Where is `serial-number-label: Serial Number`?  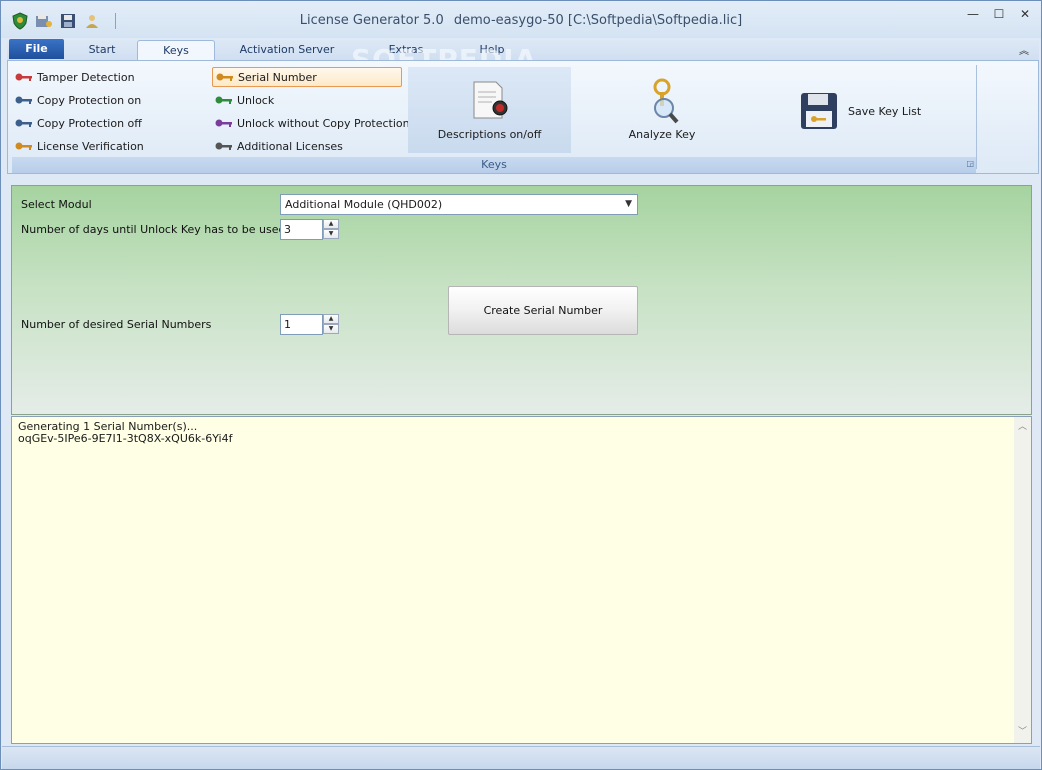
serial-number-label: Serial Number is located at coordinates (277, 77).